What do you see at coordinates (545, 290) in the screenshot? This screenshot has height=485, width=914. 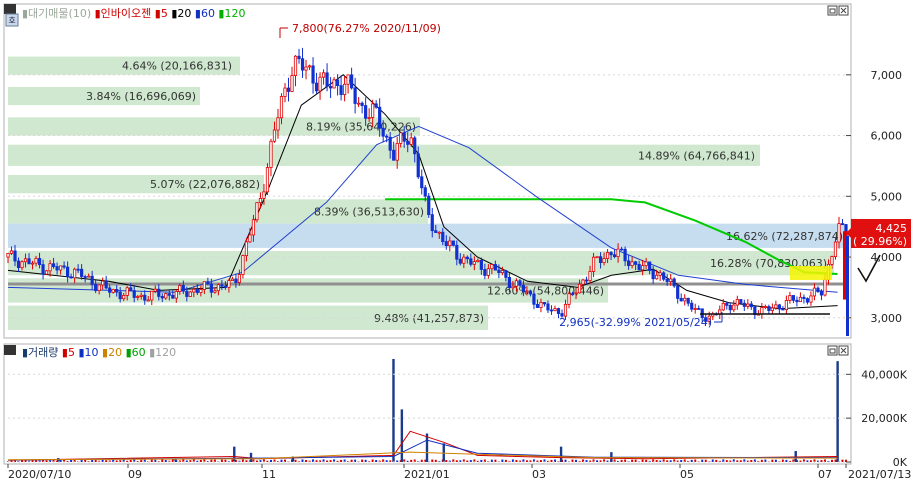 I see `supply-zone-label: 12.60% (54,800,446)` at bounding box center [545, 290].